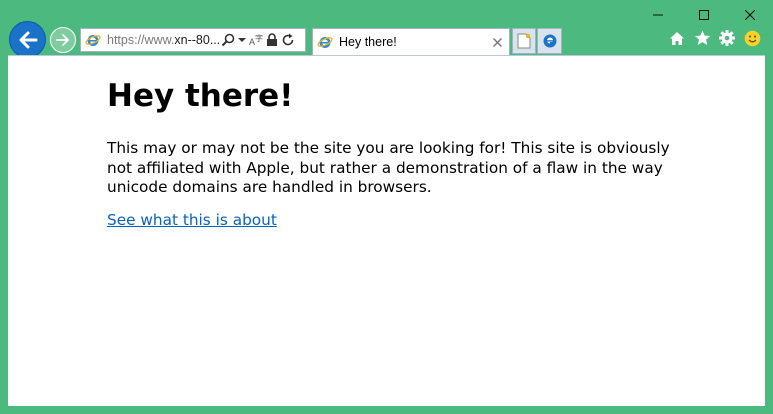  I want to click on ie-logo-icon, so click(93, 40).